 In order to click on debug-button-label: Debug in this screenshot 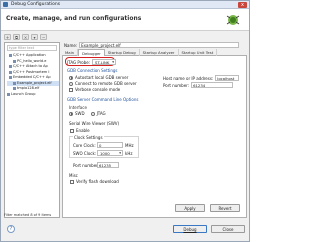, I will do `click(190, 229)`.